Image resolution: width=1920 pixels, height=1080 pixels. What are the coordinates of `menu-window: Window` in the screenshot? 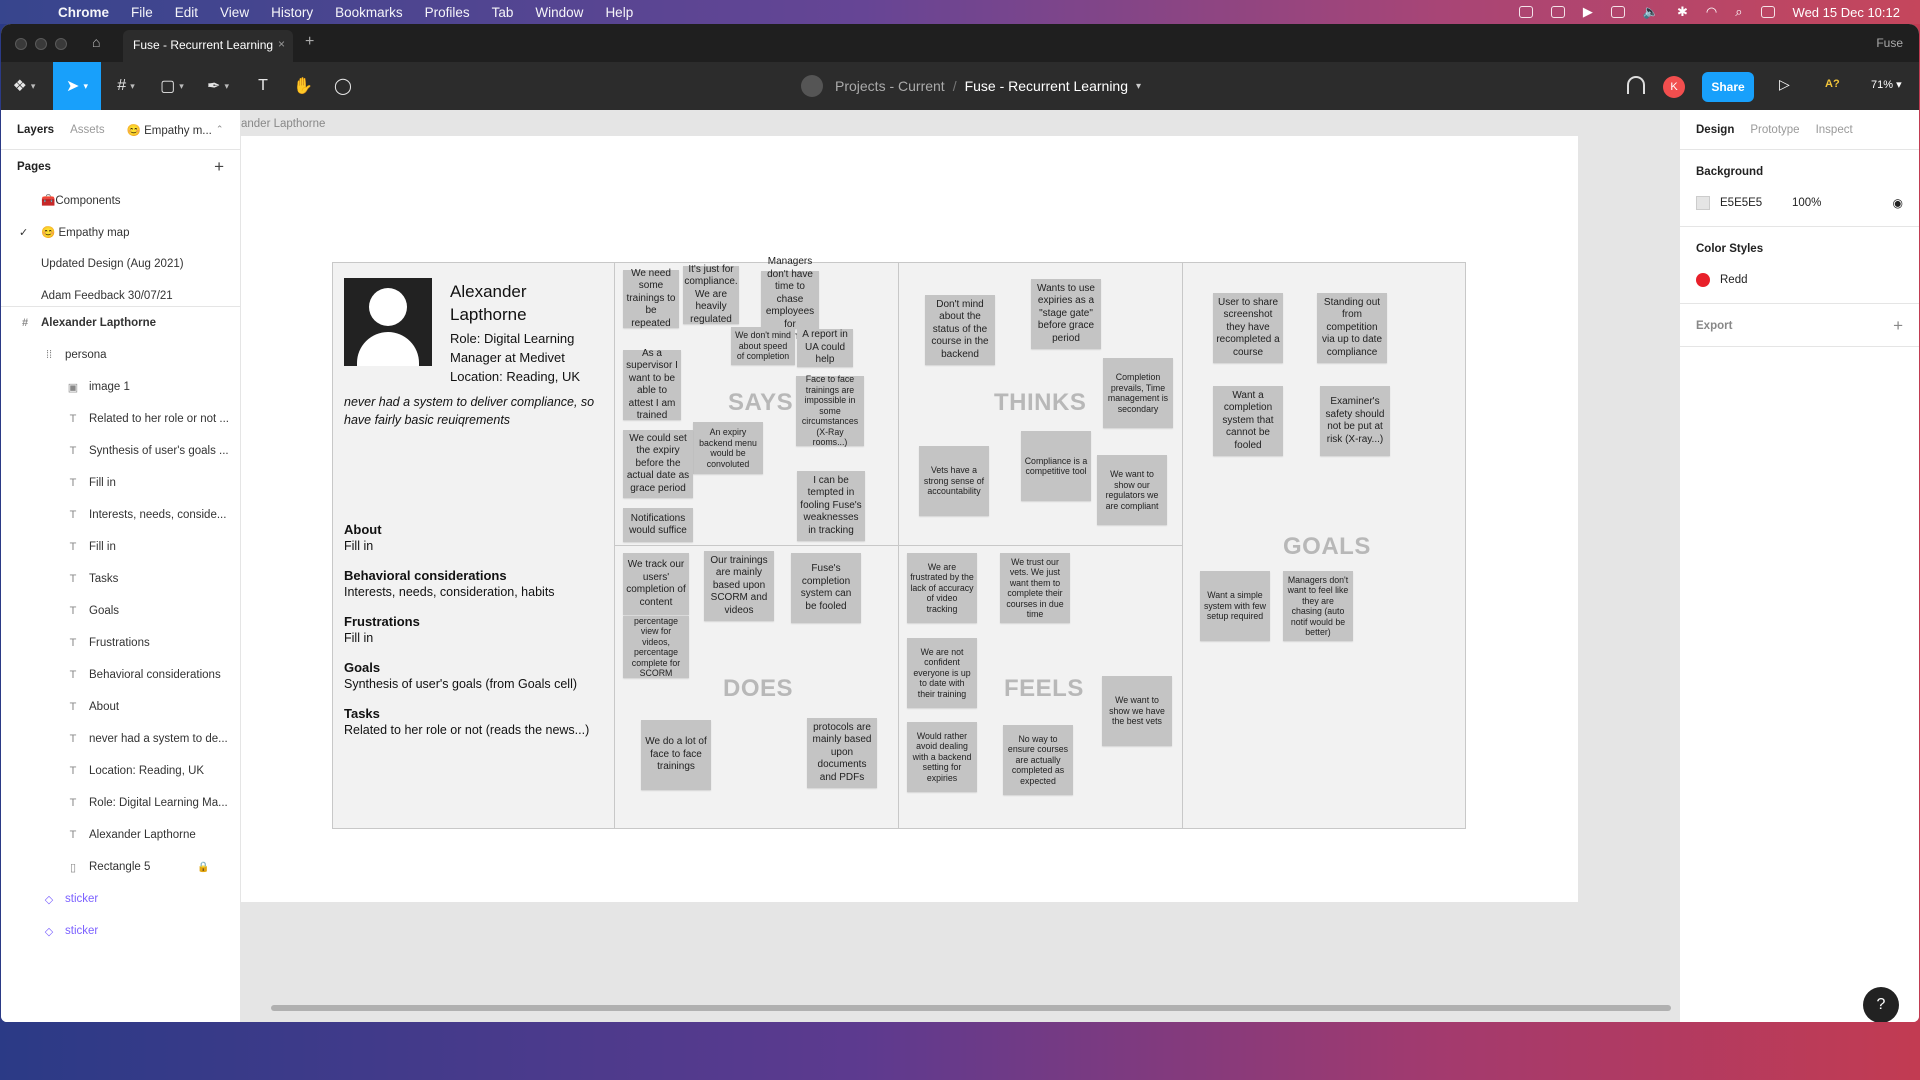 It's located at (559, 12).